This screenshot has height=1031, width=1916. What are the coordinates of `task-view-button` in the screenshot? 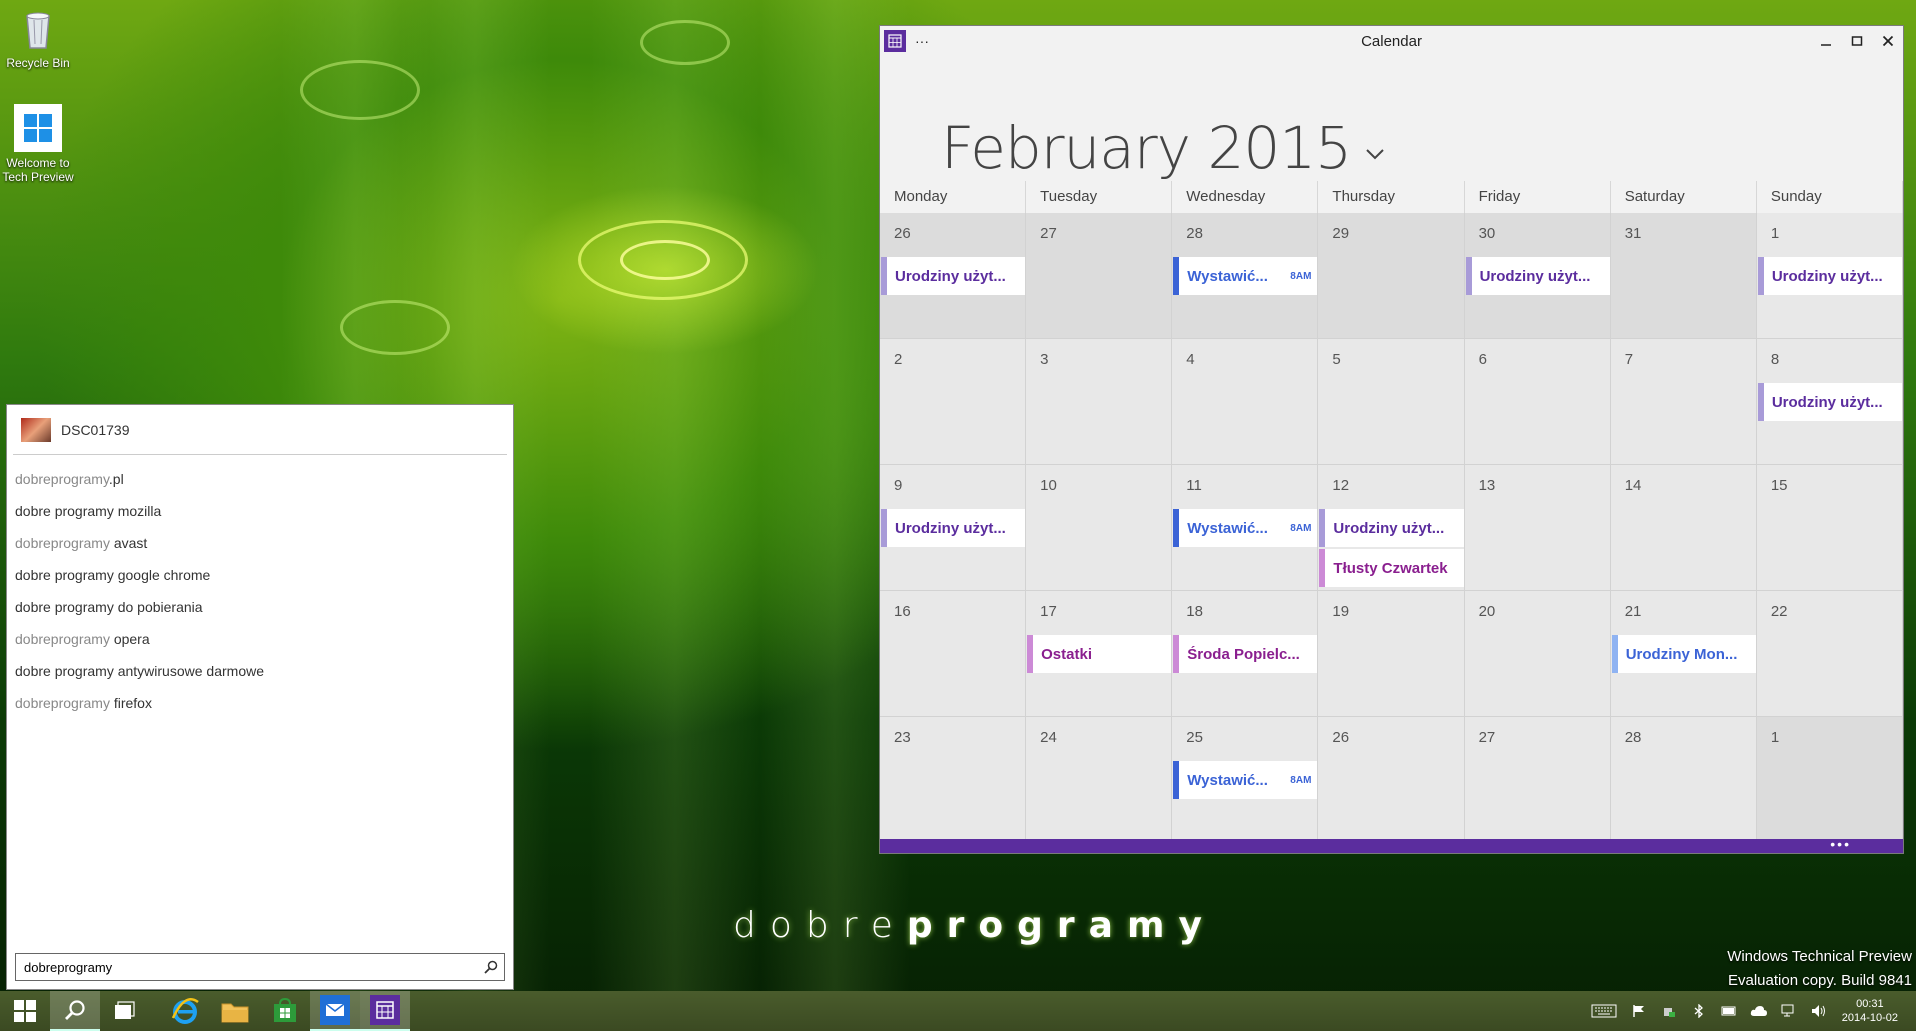 It's located at (125, 1011).